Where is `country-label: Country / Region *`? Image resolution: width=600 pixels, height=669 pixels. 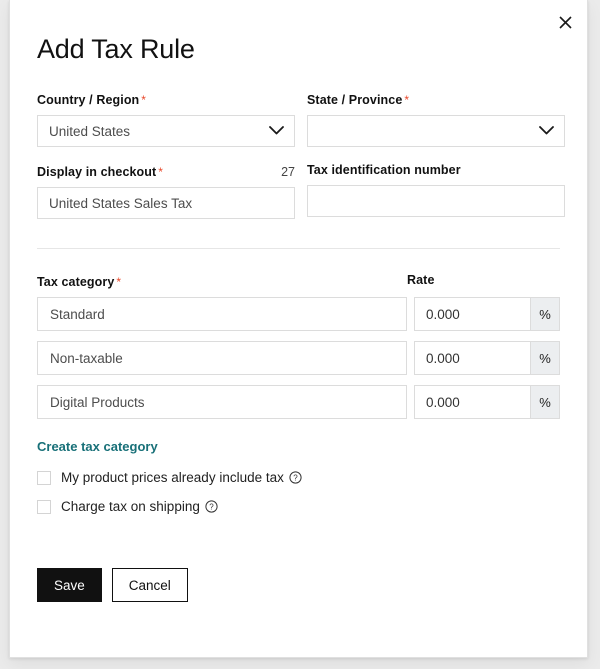 country-label: Country / Region * is located at coordinates (91, 100).